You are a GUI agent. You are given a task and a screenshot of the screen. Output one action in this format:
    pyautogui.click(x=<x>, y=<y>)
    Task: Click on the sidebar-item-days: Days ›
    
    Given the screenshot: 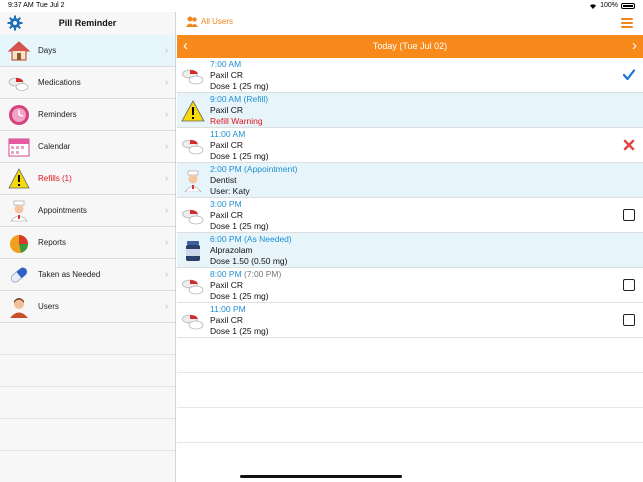 What is the action you would take?
    pyautogui.click(x=87, y=51)
    